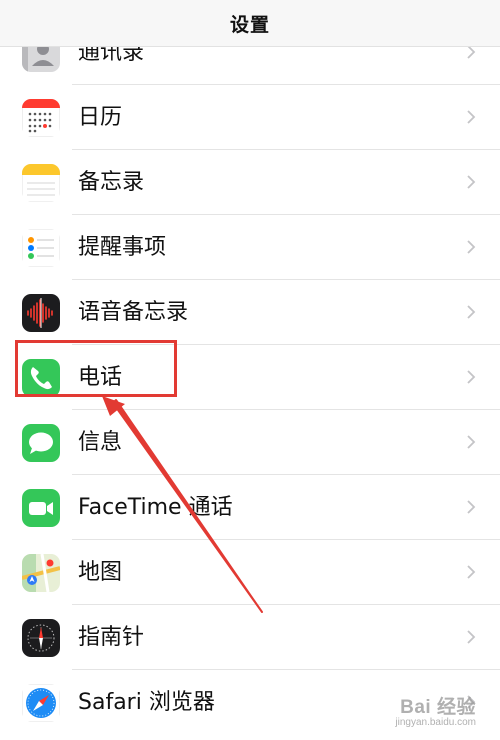  Describe the element at coordinates (250, 637) in the screenshot. I see `settings-row-compass: 指南针` at that location.